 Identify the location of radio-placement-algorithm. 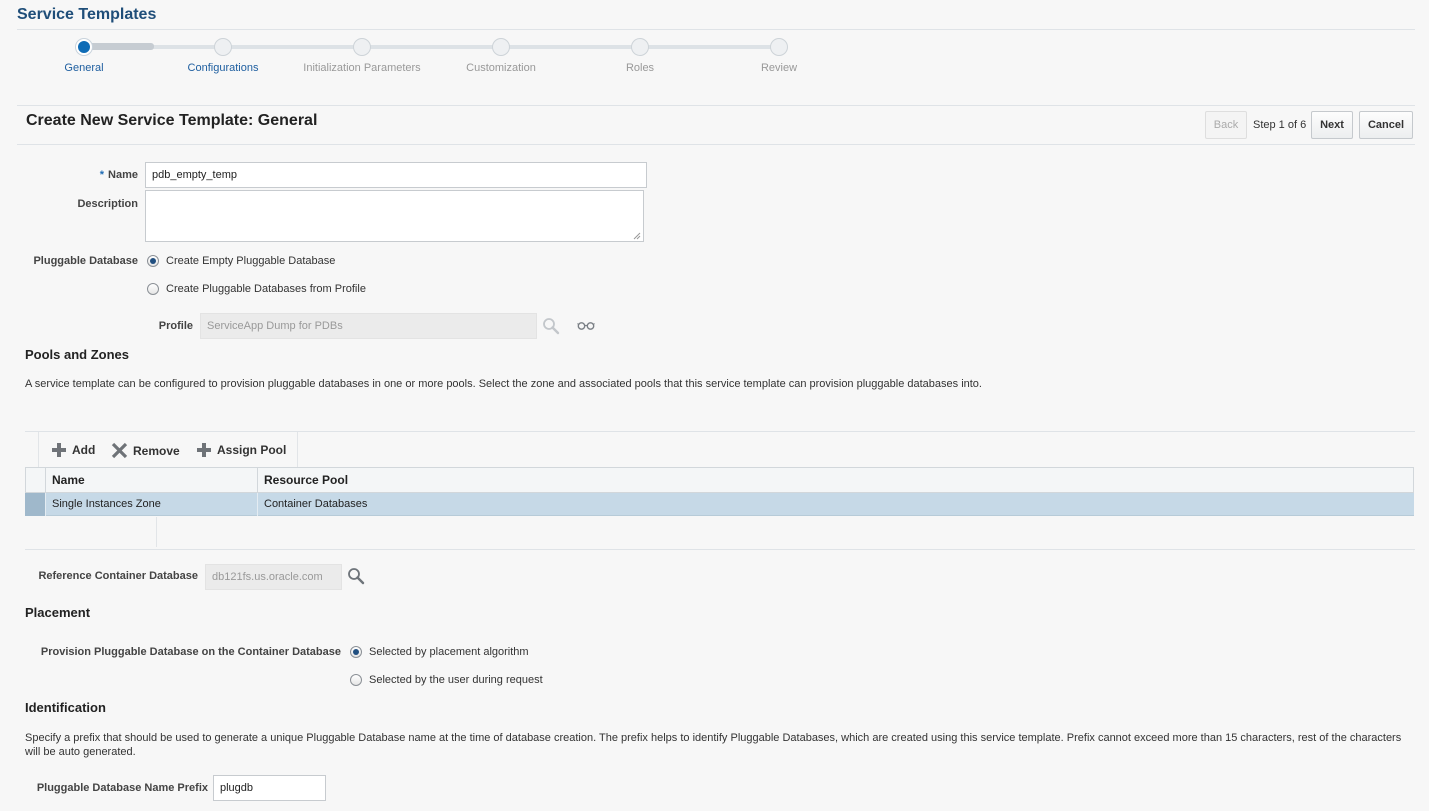
(356, 652).